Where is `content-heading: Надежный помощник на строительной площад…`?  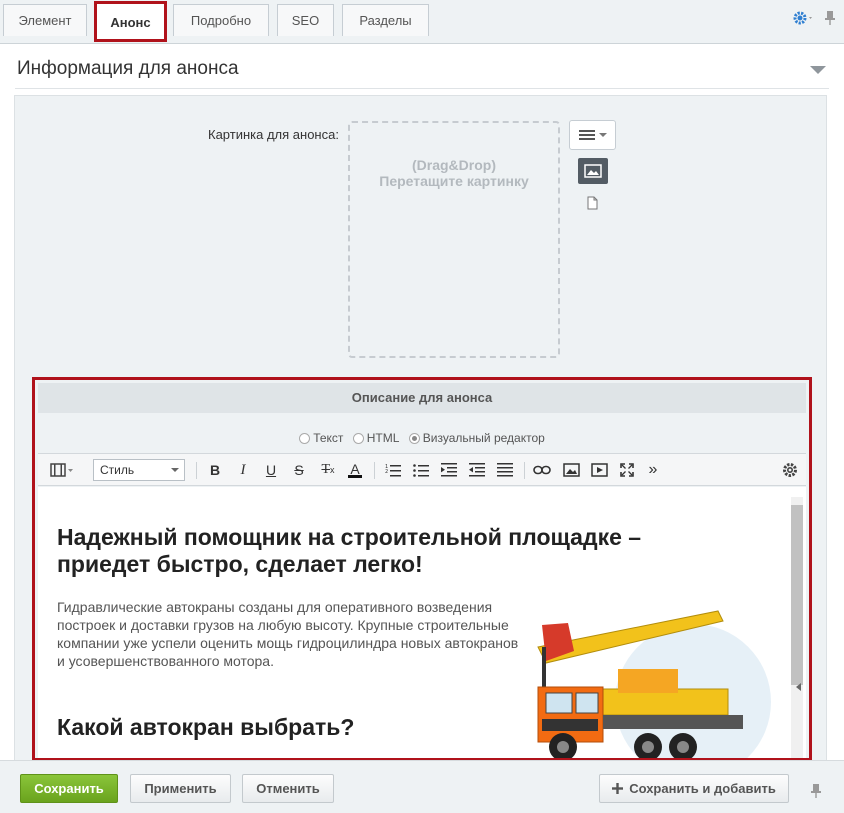 content-heading: Надежный помощник на строительной площад… is located at coordinates (349, 550).